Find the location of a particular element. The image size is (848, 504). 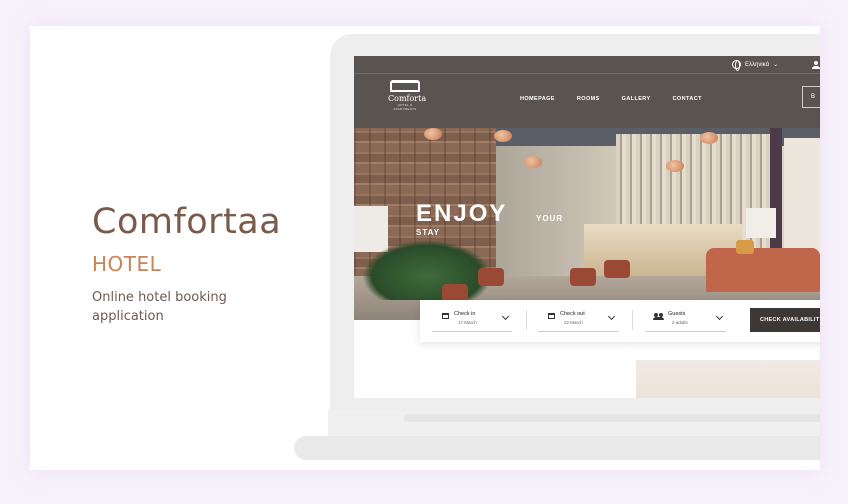

nav-homepage: HOMEPAGE is located at coordinates (537, 99).